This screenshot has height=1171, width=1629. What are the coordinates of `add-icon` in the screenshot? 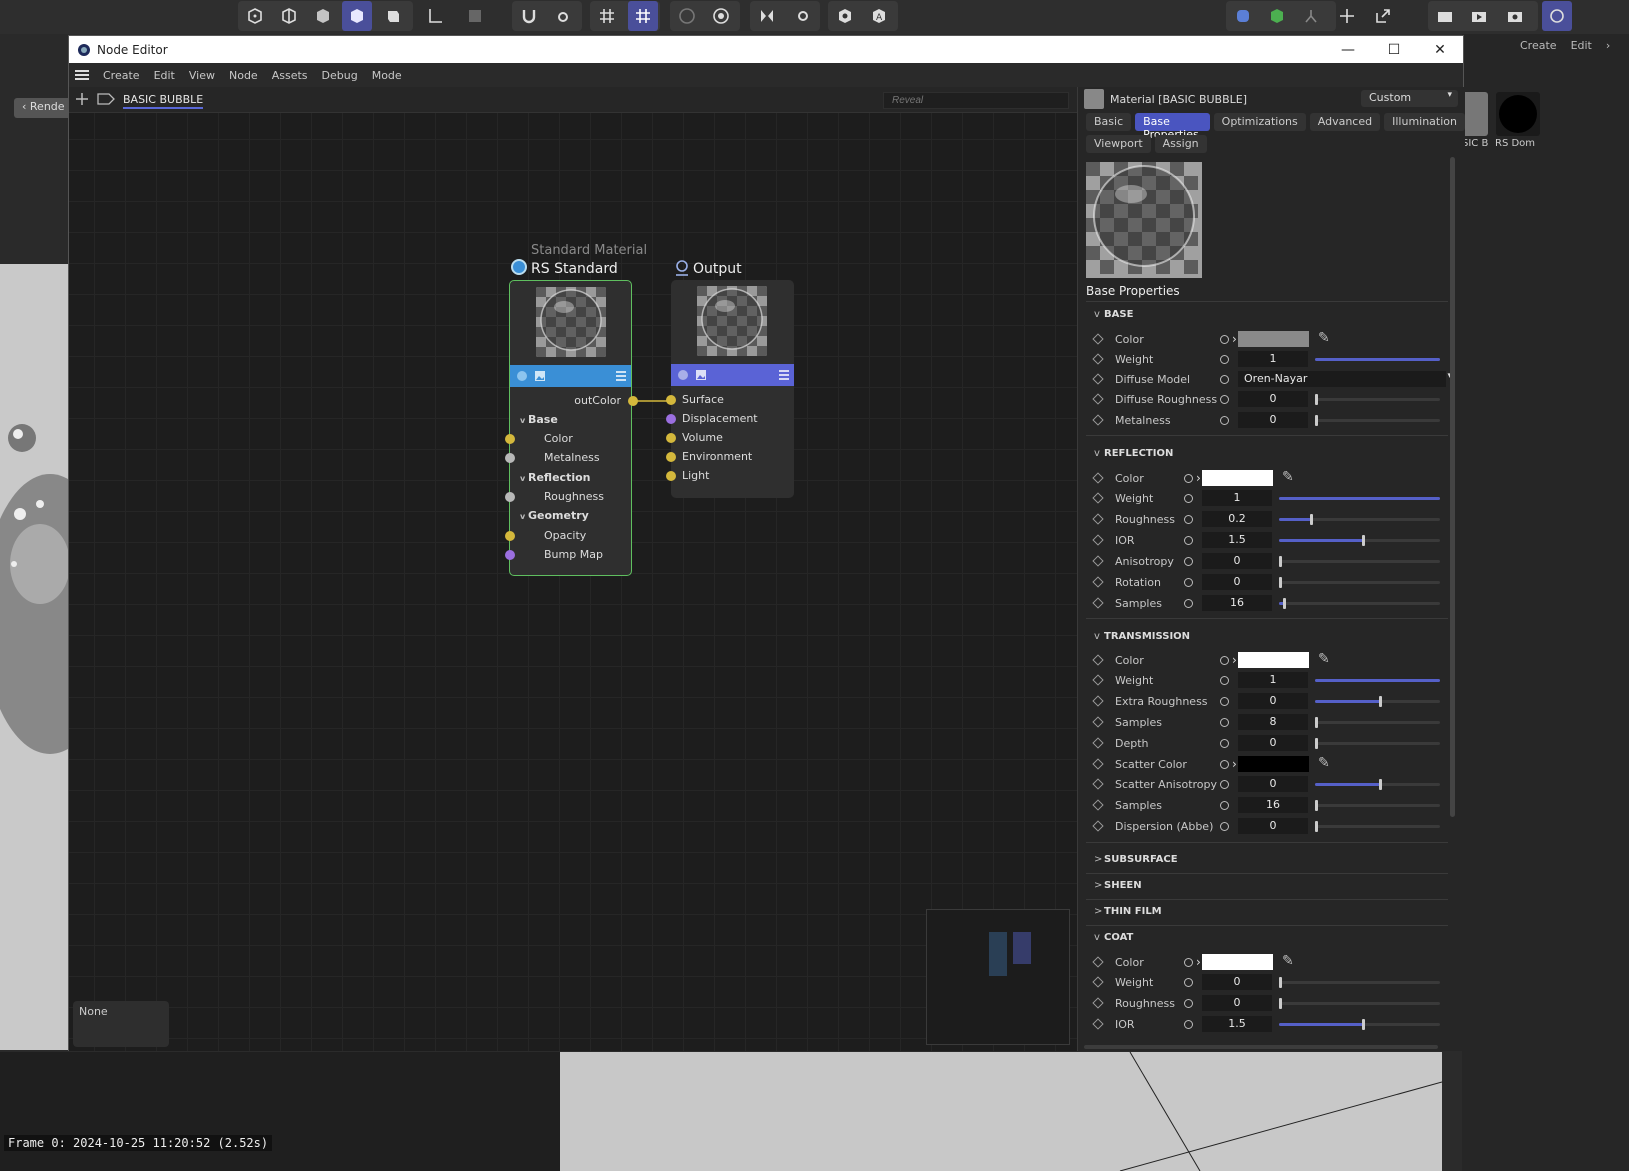 It's located at (82, 99).